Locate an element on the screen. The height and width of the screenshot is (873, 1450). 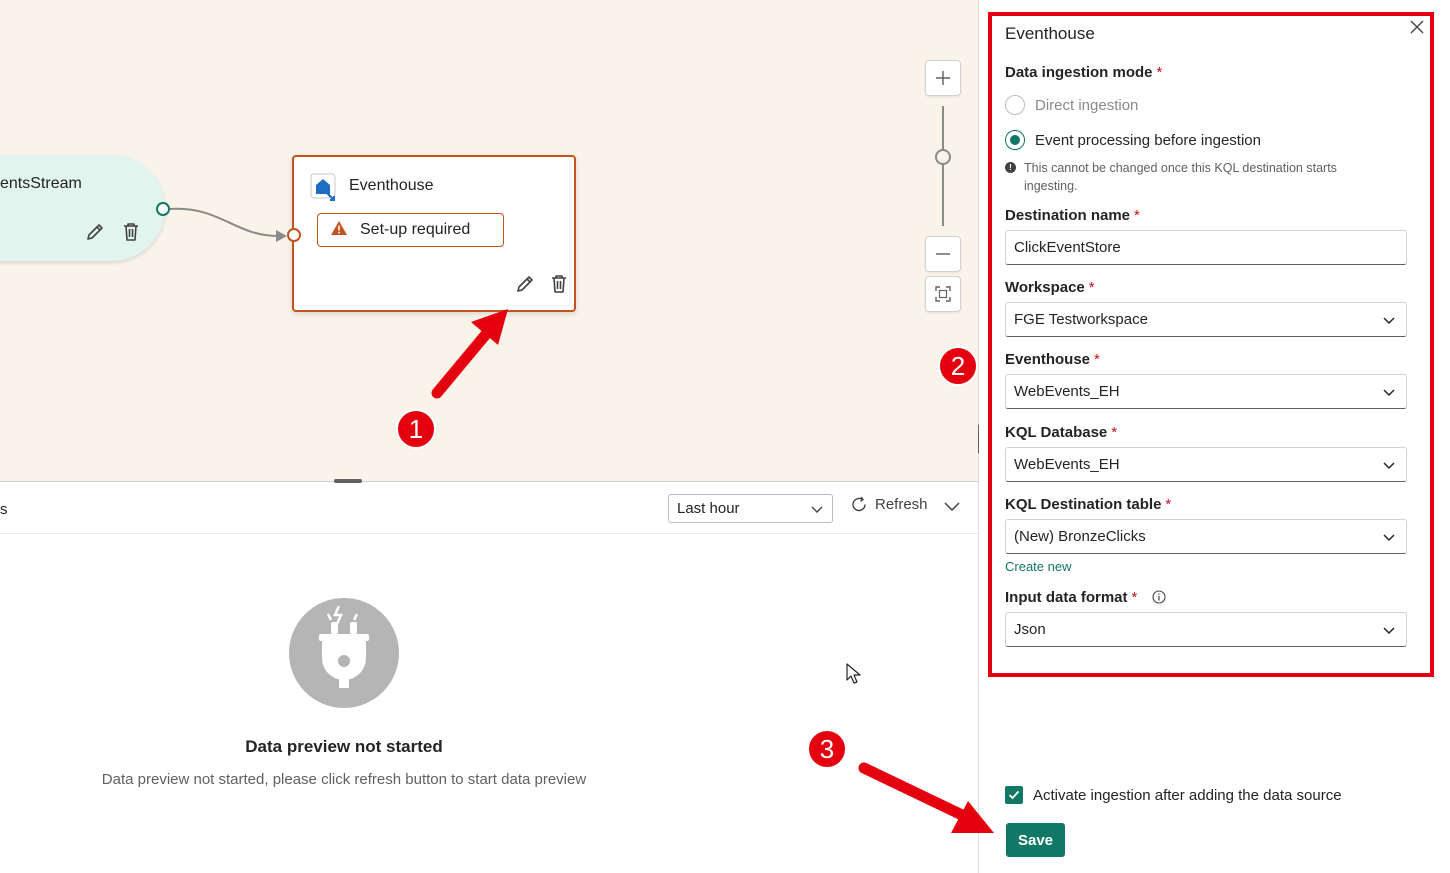
destination-name-input: ClickEventStore is located at coordinates (1206, 247).